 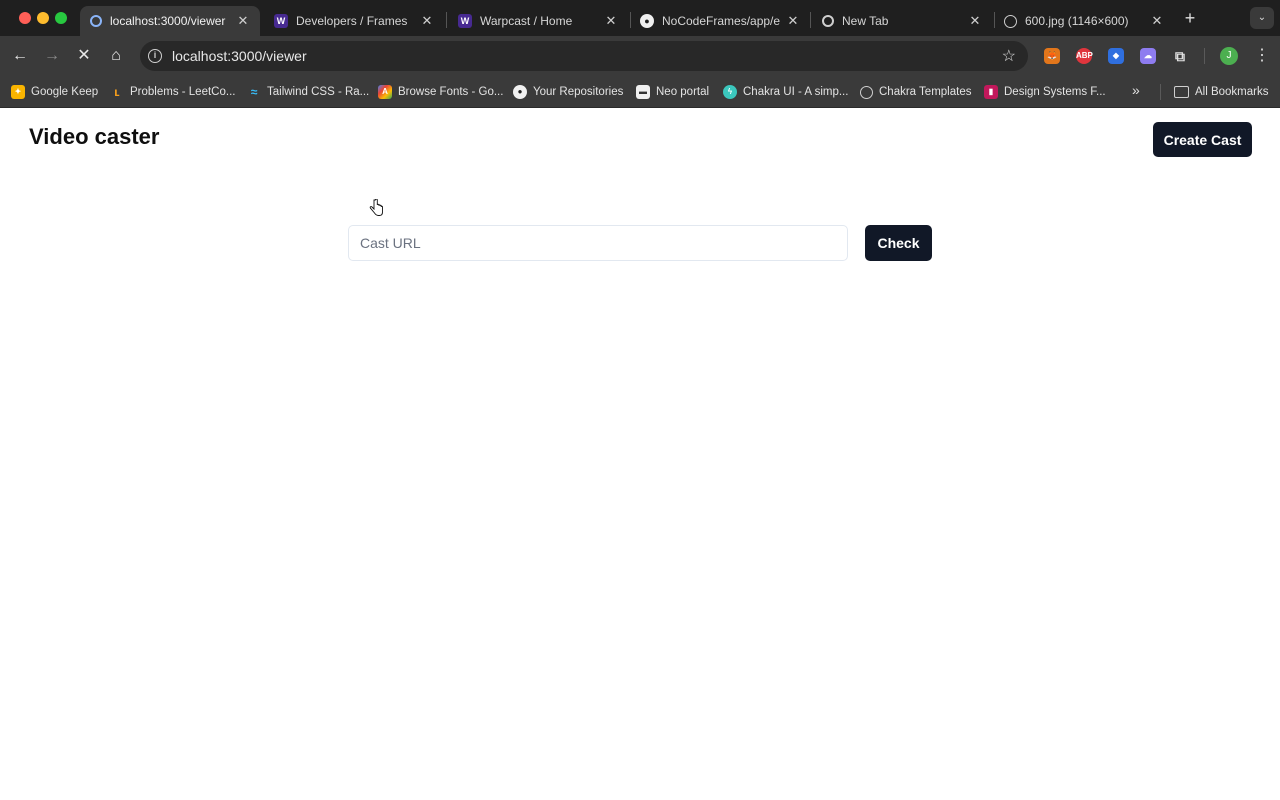 What do you see at coordinates (155, 56) in the screenshot?
I see `site-info-icon: i` at bounding box center [155, 56].